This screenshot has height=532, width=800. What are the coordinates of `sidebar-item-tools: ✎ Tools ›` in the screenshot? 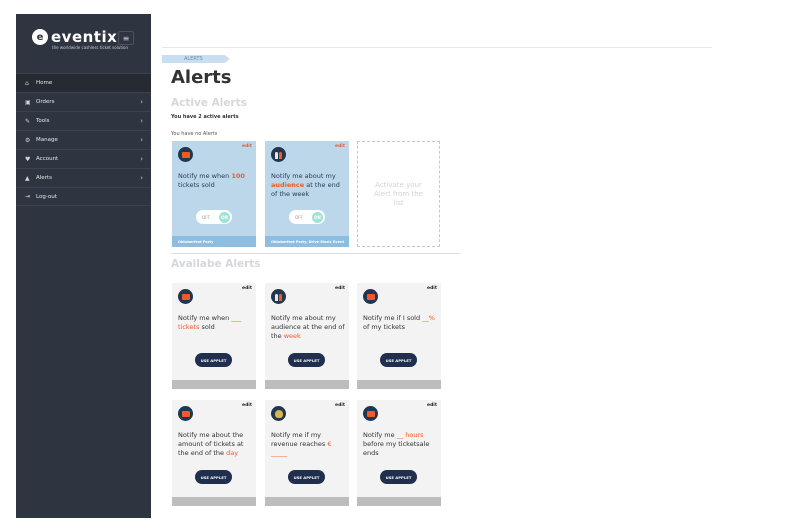 It's located at (83, 120).